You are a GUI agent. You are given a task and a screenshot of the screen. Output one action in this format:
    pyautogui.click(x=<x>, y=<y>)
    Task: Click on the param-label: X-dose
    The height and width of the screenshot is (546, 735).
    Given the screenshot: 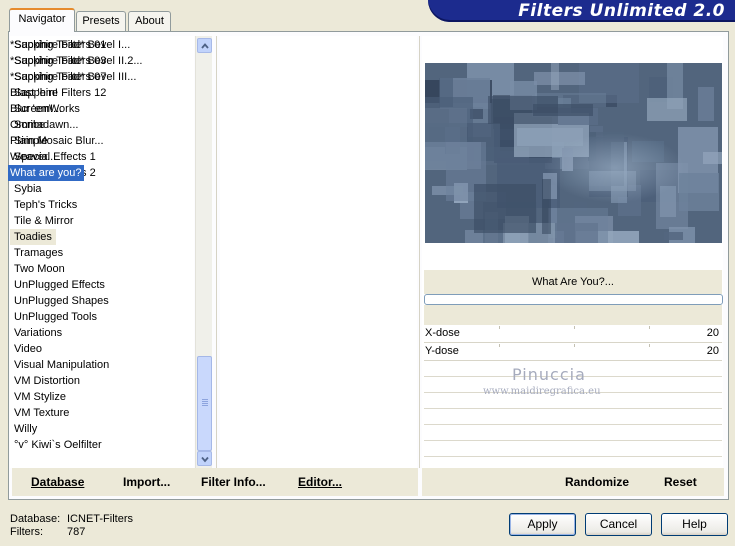 What is the action you would take?
    pyautogui.click(x=442, y=333)
    